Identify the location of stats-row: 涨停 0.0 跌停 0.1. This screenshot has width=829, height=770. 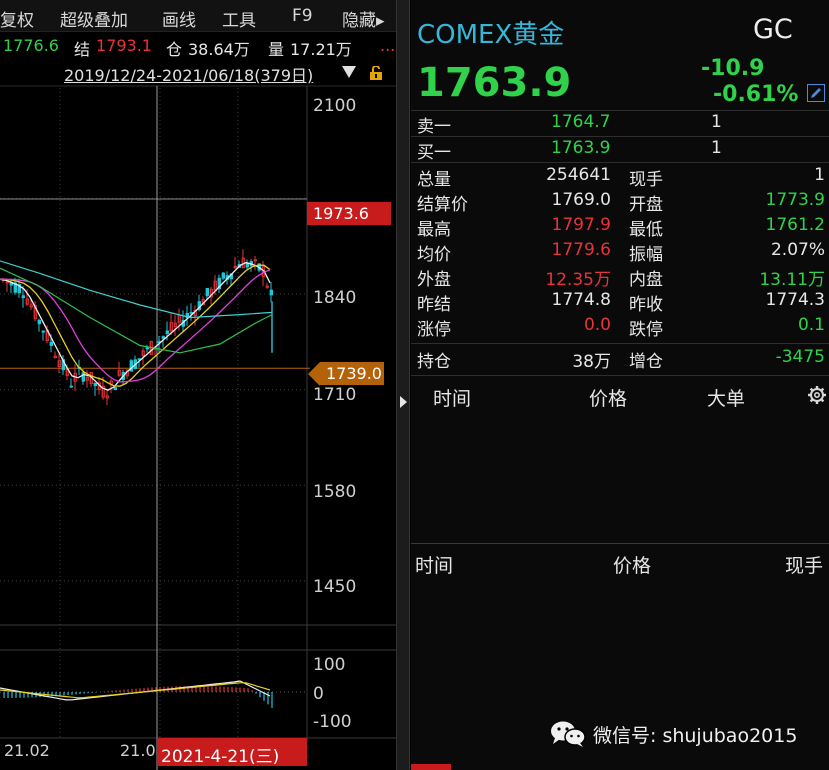
(620, 327).